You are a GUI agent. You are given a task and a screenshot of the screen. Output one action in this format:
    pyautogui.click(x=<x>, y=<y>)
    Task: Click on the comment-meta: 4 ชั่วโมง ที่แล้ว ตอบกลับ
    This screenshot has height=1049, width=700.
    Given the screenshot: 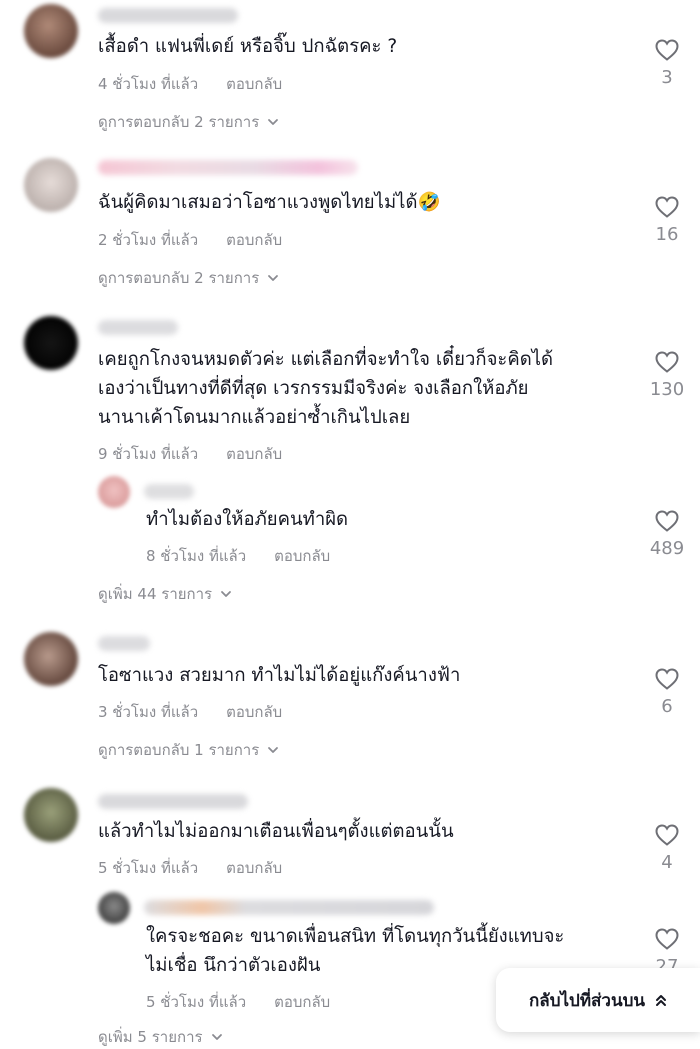 What is the action you would take?
    pyautogui.click(x=190, y=84)
    